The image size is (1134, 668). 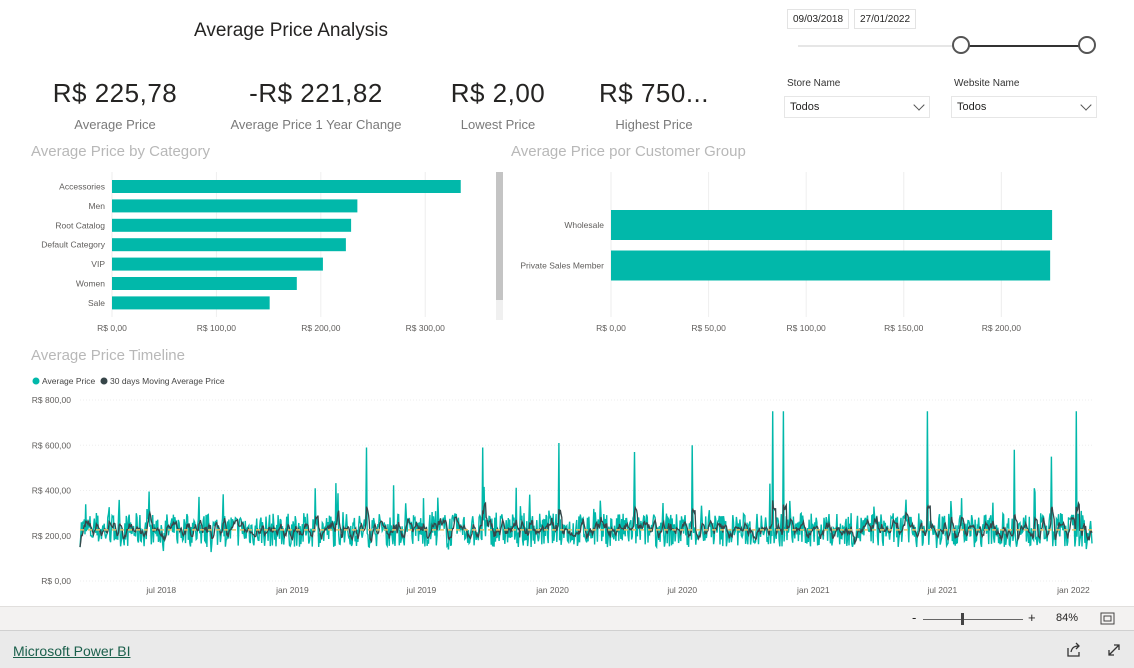 I want to click on kpi-average-price-change: -R$ 221,82 Average Price 1 Year Change, so click(x=316, y=105).